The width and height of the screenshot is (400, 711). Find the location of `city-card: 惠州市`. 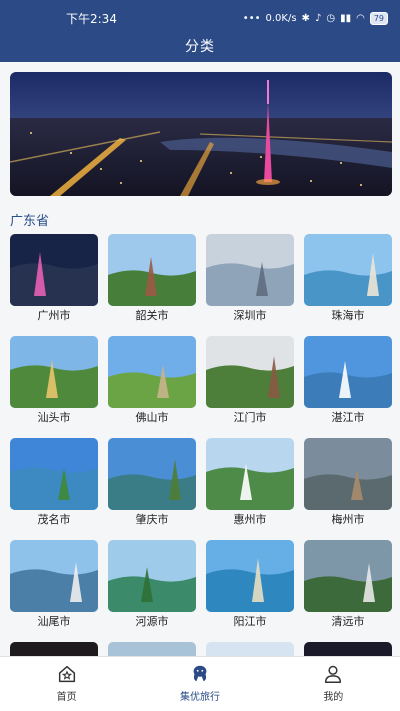

city-card: 惠州市 is located at coordinates (250, 482).